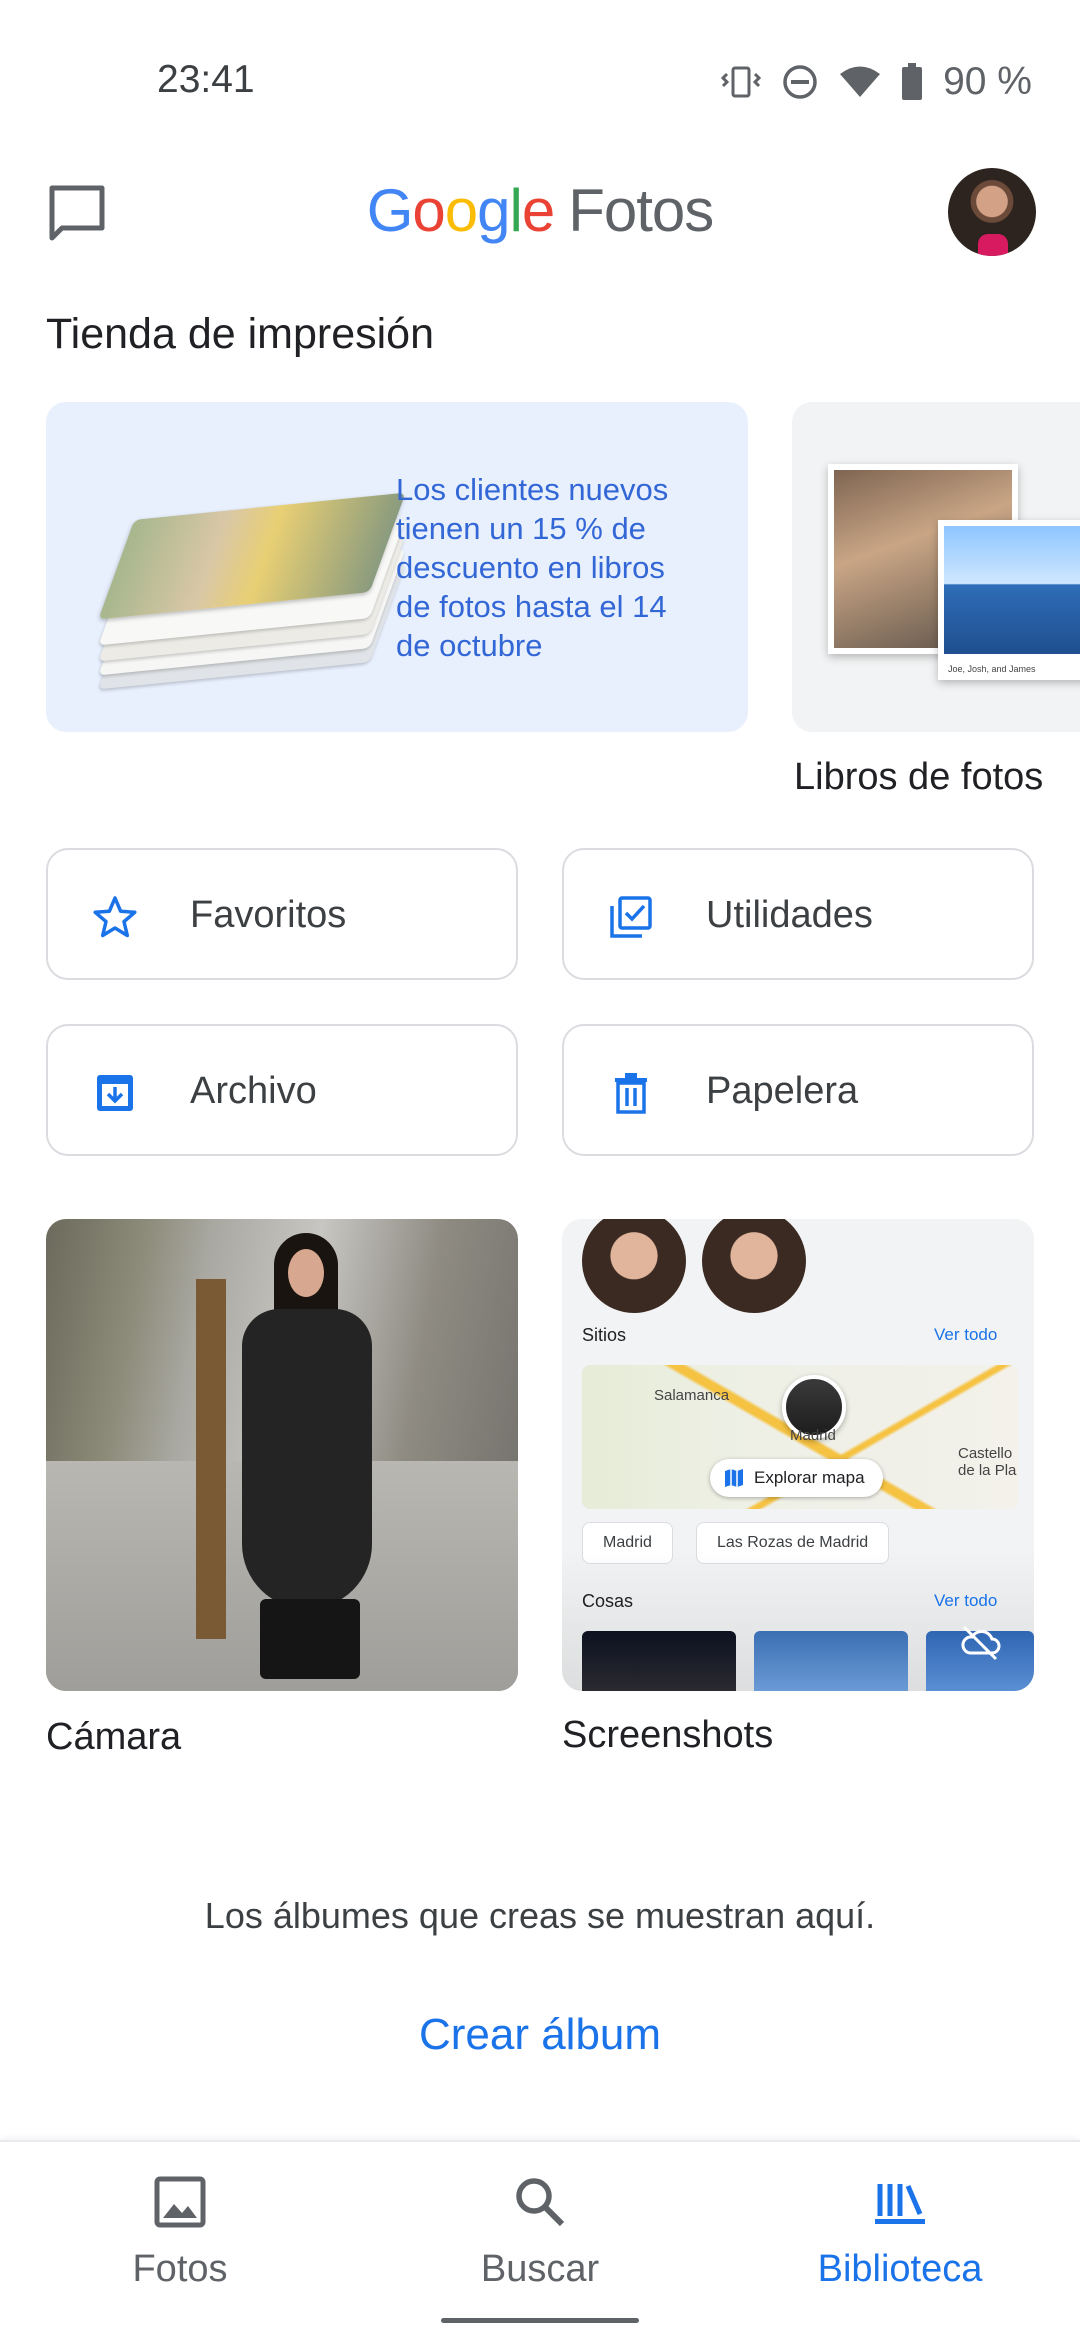  Describe the element at coordinates (641, 210) in the screenshot. I see `logo-product-name: Fotos` at that location.